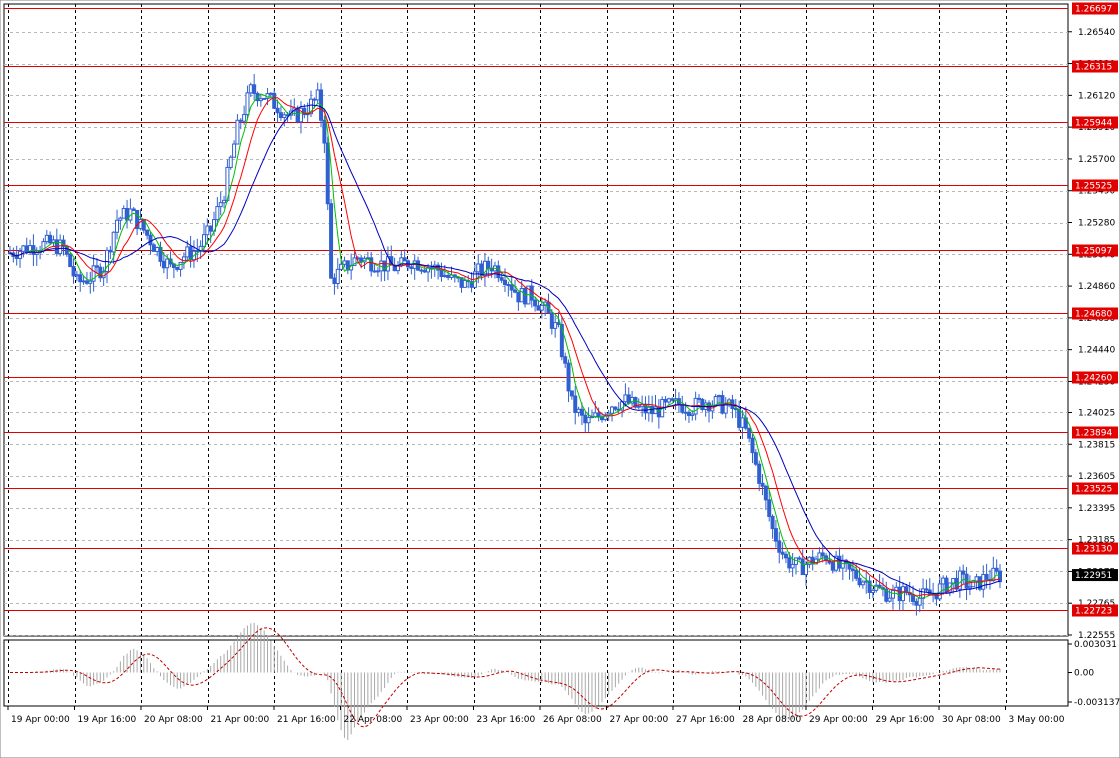  I want to click on x-tick-label: 23 Apr 16:00, so click(506, 720).